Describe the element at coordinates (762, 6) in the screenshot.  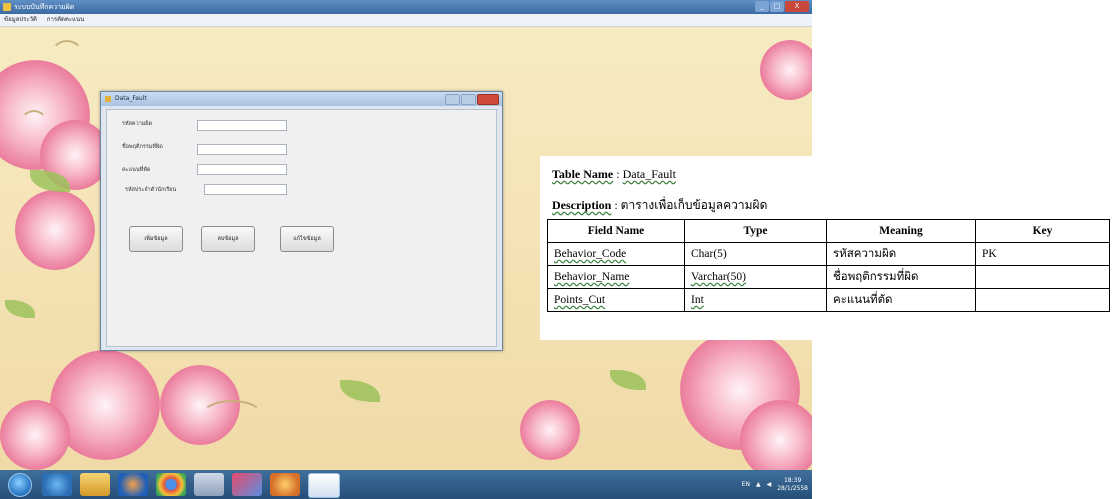
I see `minimize-button: _` at that location.